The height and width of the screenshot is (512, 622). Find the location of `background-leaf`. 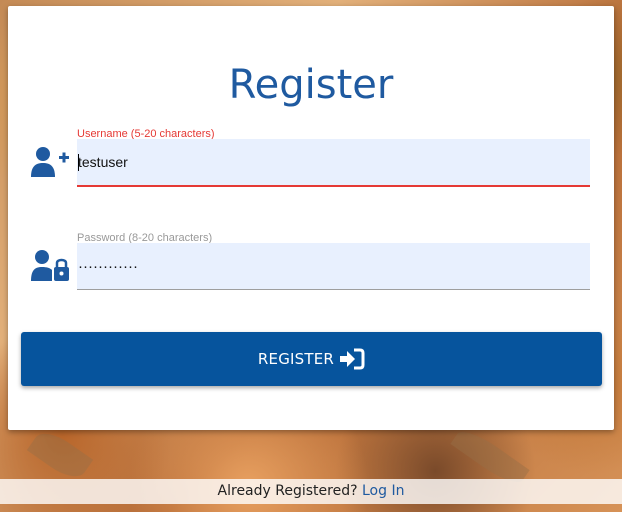

background-leaf is located at coordinates (60, 455).